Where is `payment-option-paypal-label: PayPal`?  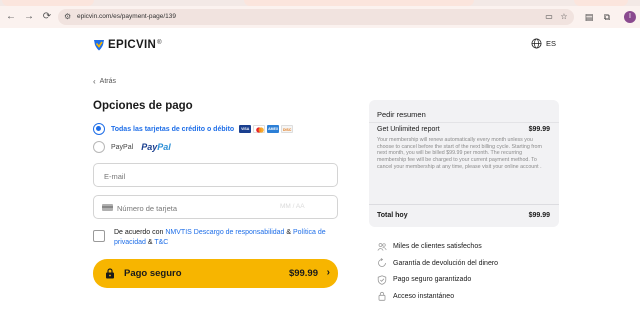
payment-option-paypal-label: PayPal is located at coordinates (122, 147).